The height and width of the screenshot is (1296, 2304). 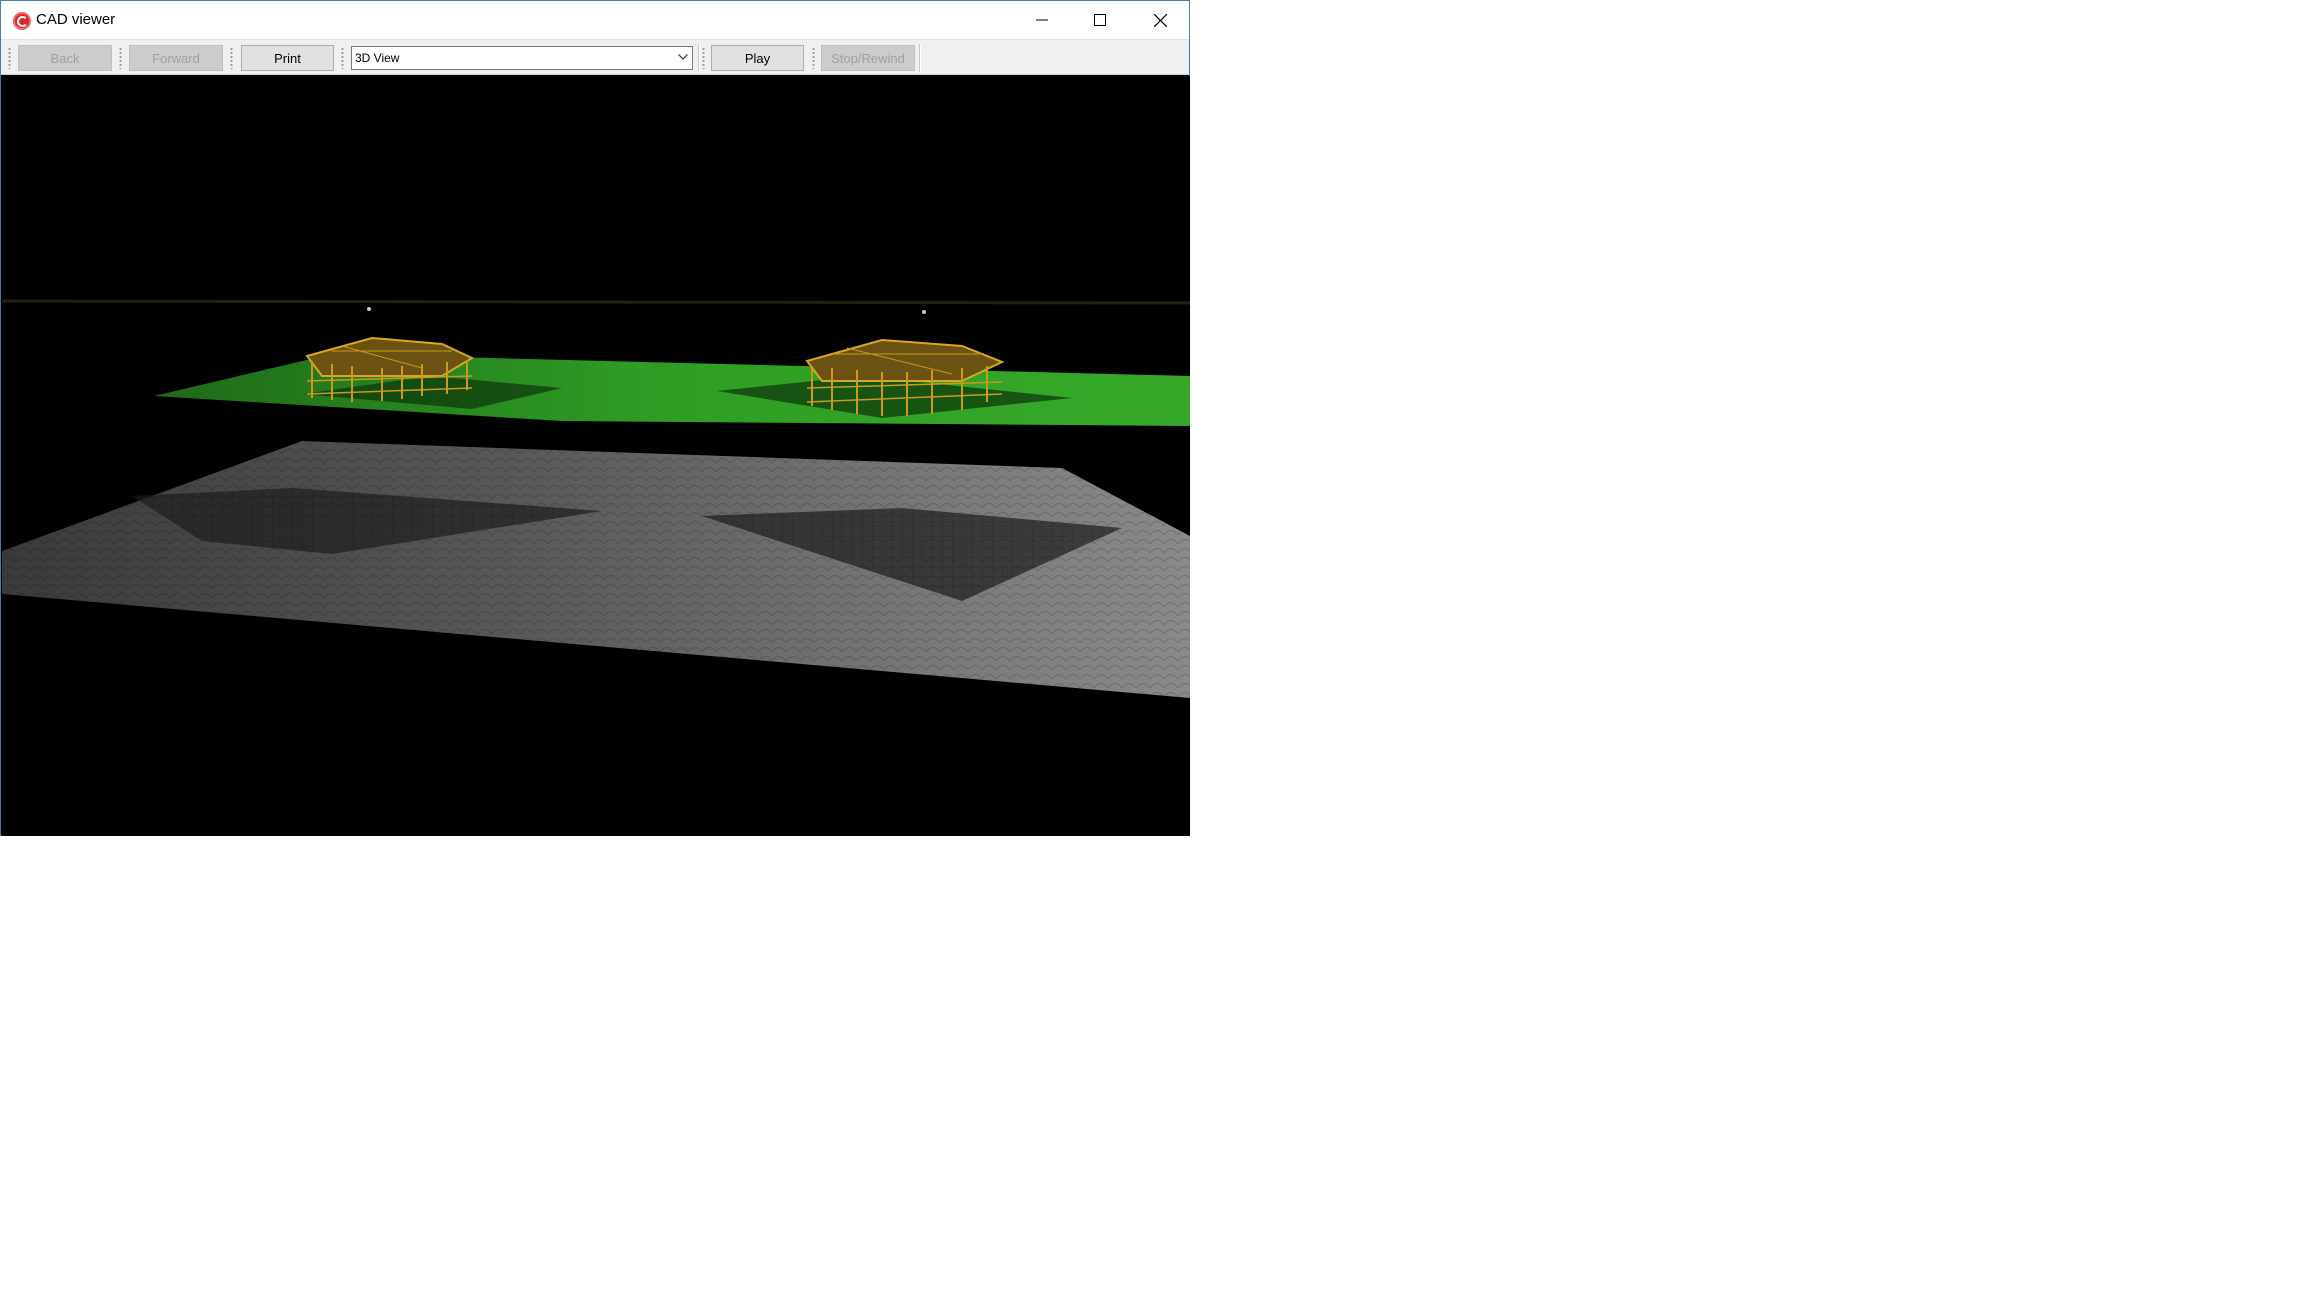 What do you see at coordinates (76, 19) in the screenshot?
I see `window-title: CAD viewer` at bounding box center [76, 19].